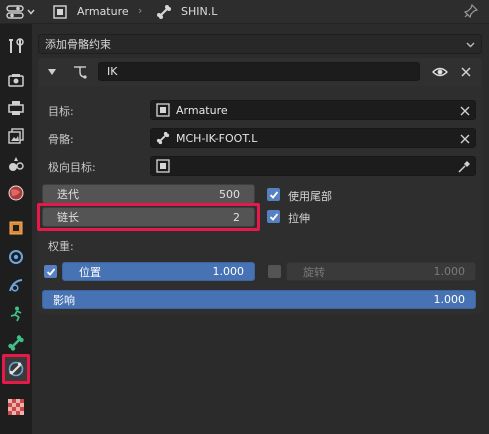 The width and height of the screenshot is (489, 434). What do you see at coordinates (80, 72) in the screenshot?
I see `ik-constraint-icon` at bounding box center [80, 72].